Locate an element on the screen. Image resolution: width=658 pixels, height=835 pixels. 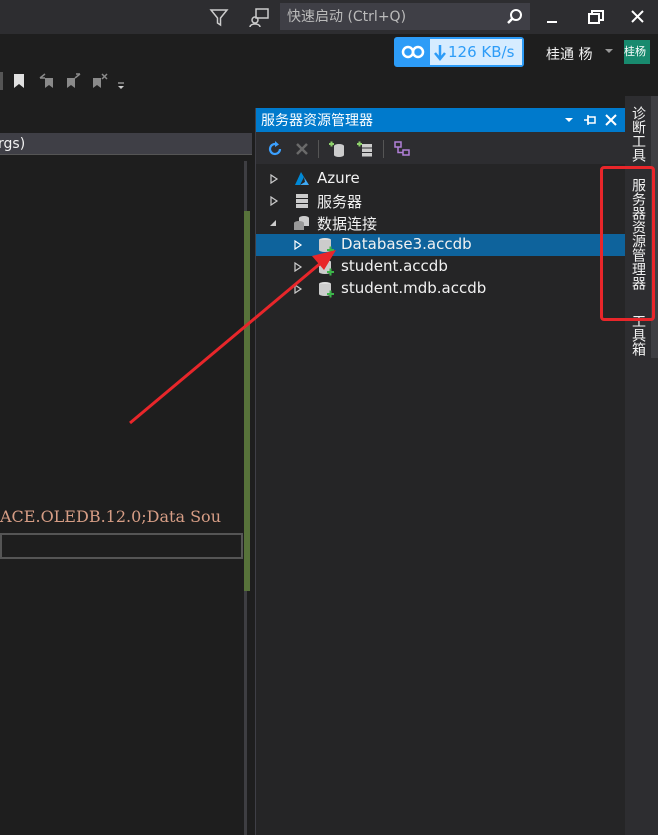
tree-node-servers: 服务器 is located at coordinates (441, 201).